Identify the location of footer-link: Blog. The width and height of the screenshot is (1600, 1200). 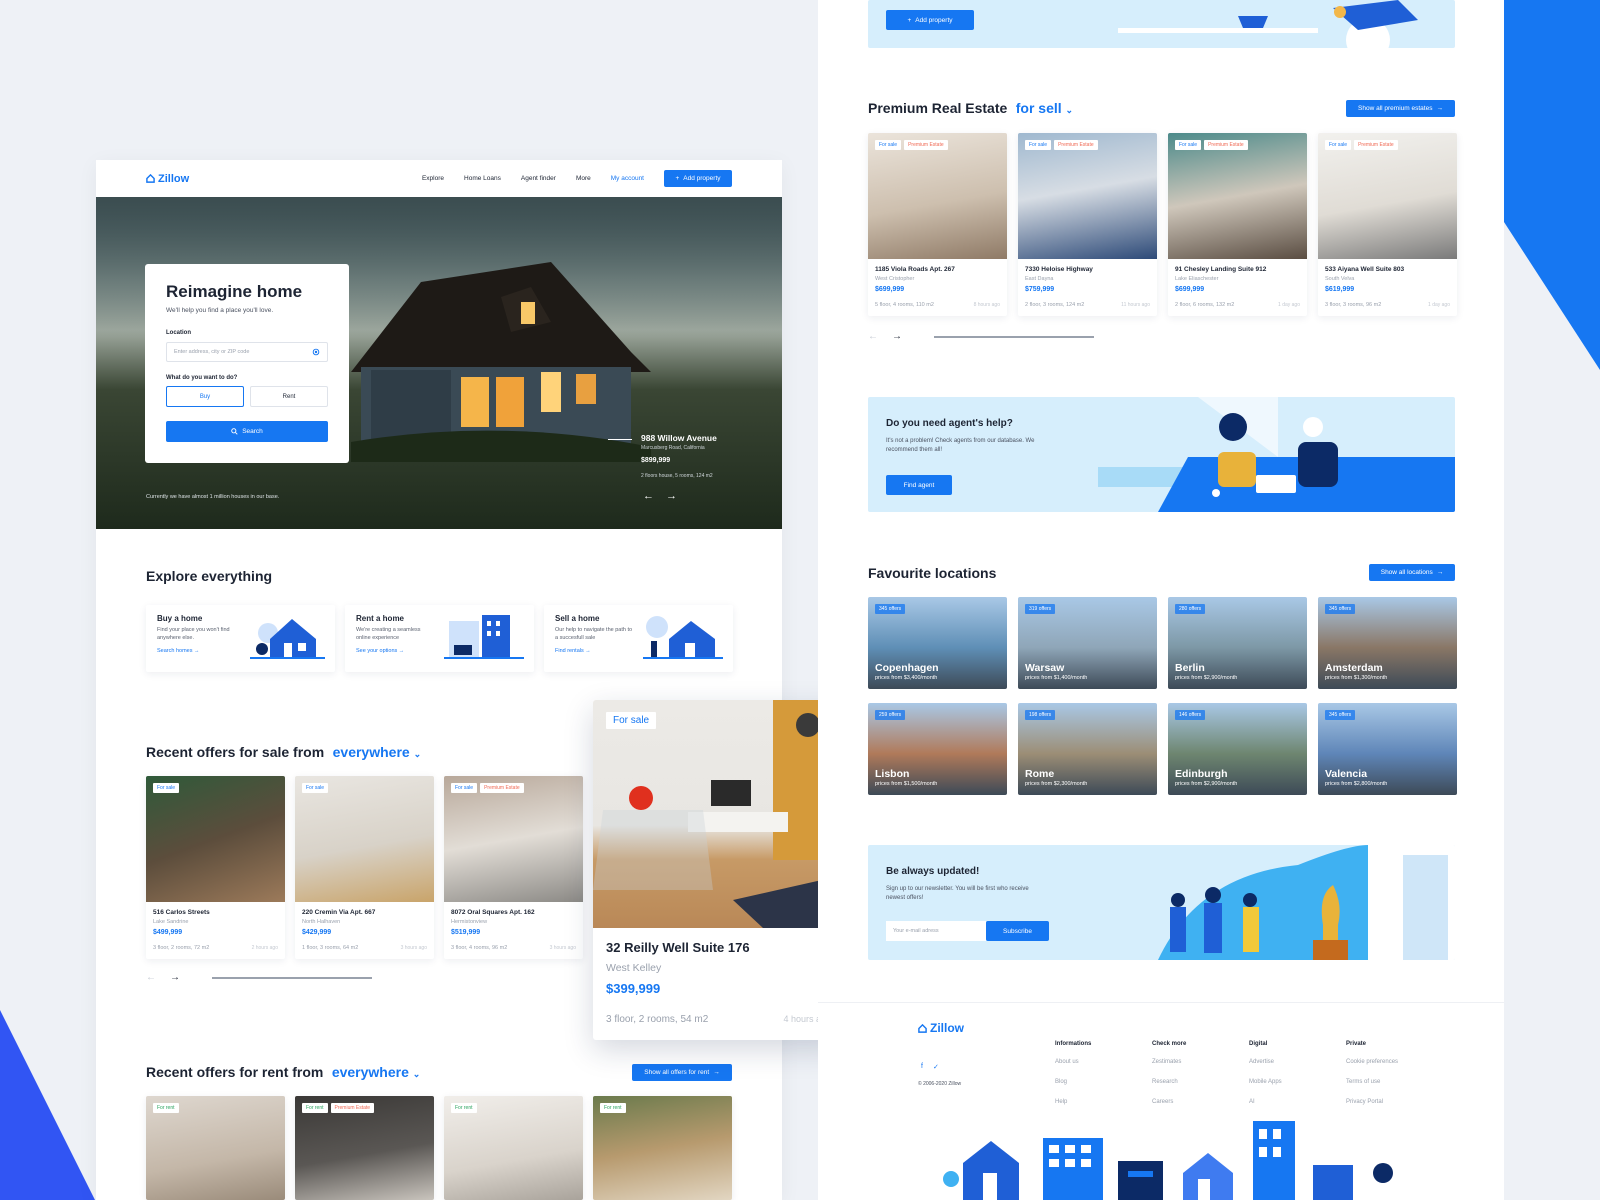
(1073, 1082).